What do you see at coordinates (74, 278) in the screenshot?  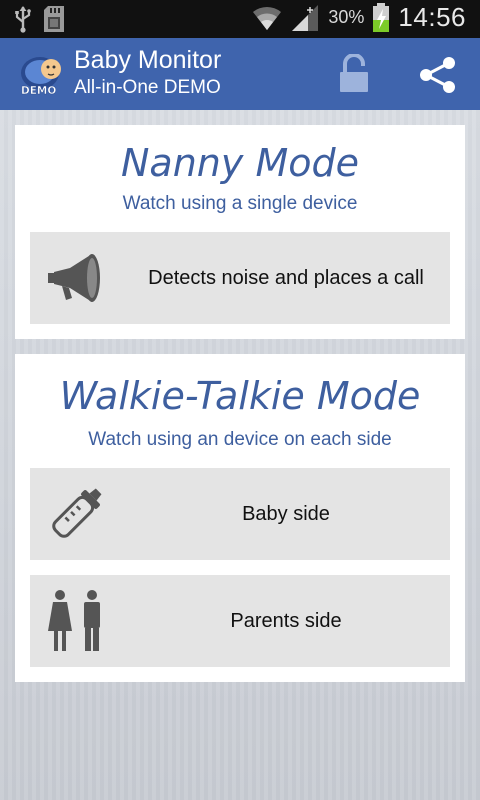 I see `megaphone-icon` at bounding box center [74, 278].